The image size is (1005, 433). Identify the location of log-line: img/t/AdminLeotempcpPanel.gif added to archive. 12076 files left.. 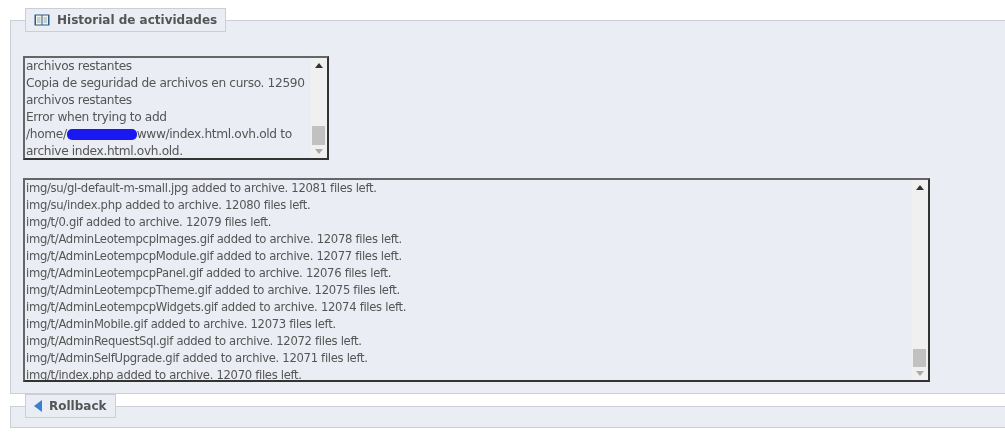
(209, 273).